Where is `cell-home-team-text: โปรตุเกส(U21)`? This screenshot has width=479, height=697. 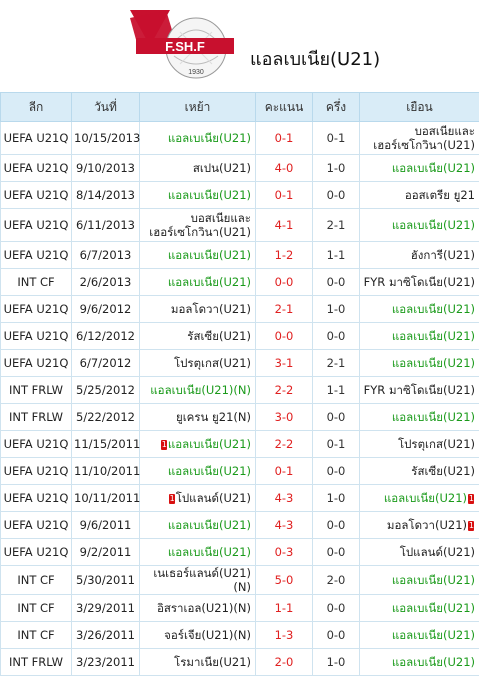
cell-home-team-text: โปรตุเกส(U21) is located at coordinates (212, 363).